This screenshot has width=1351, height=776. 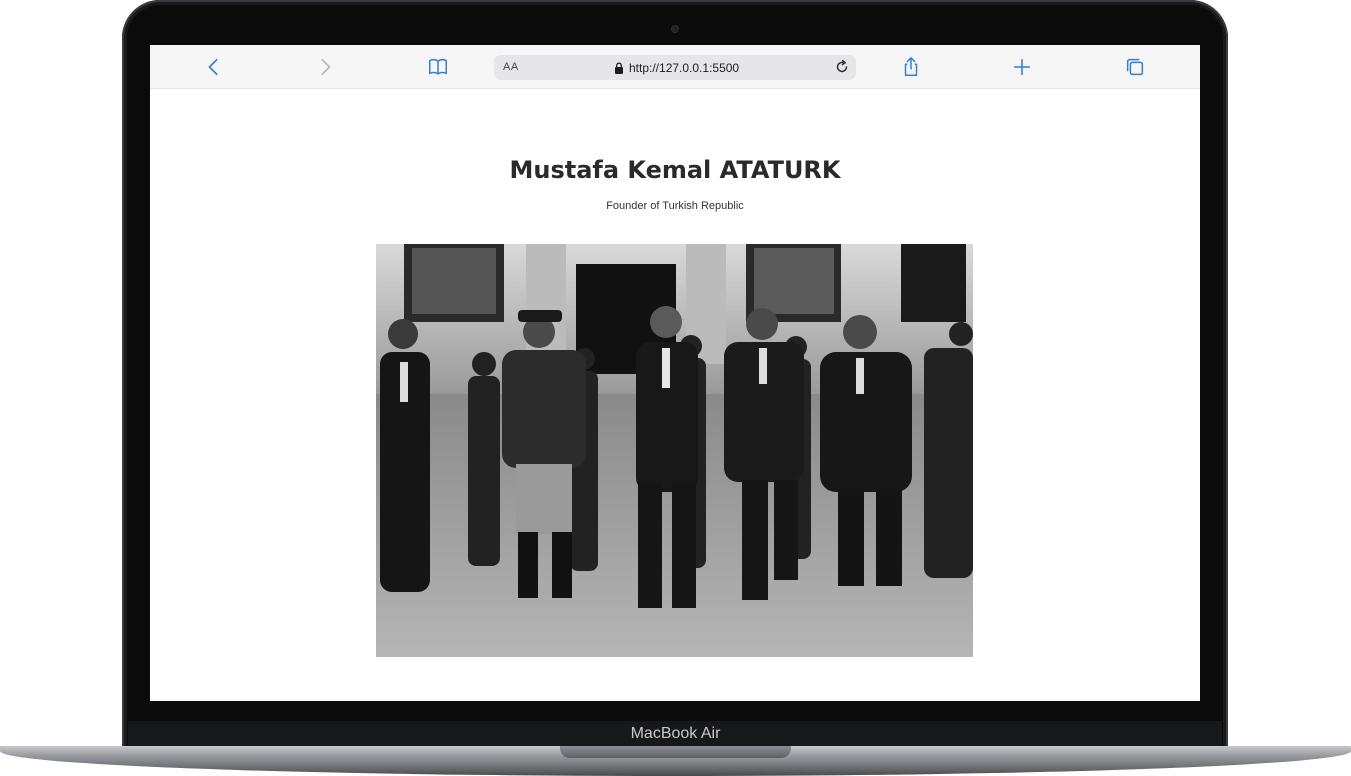 I want to click on laptop-base-notch, so click(x=675, y=752).